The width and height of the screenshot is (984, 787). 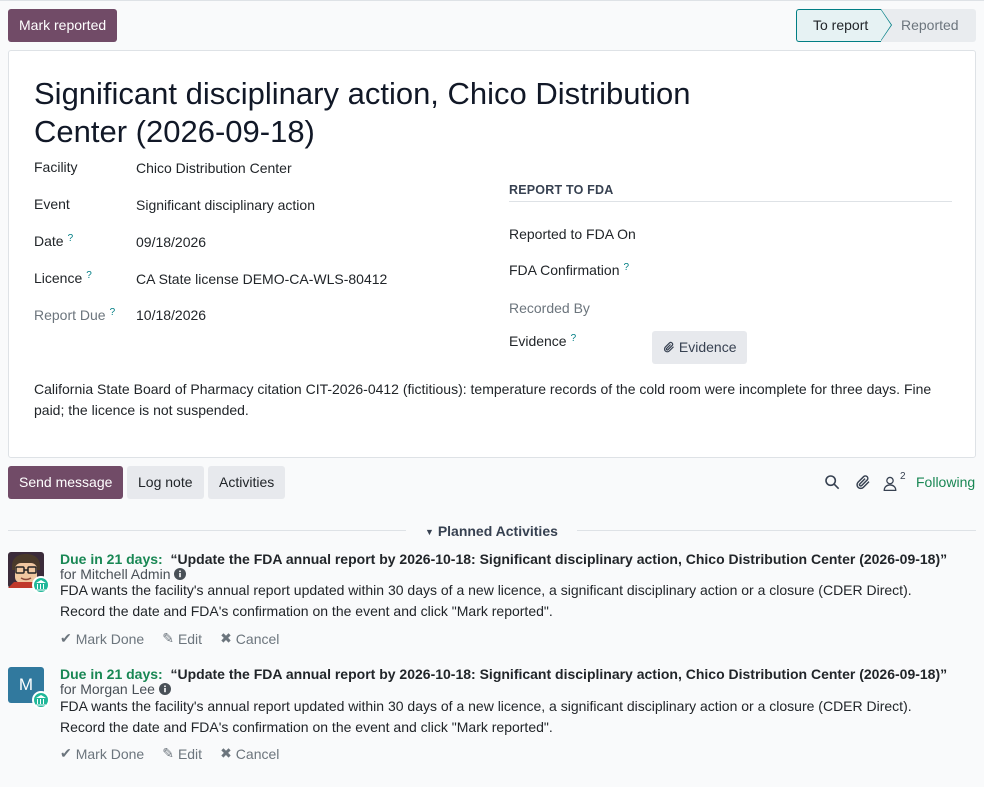 I want to click on report-due-value: 10/18/2026, so click(x=171, y=315).